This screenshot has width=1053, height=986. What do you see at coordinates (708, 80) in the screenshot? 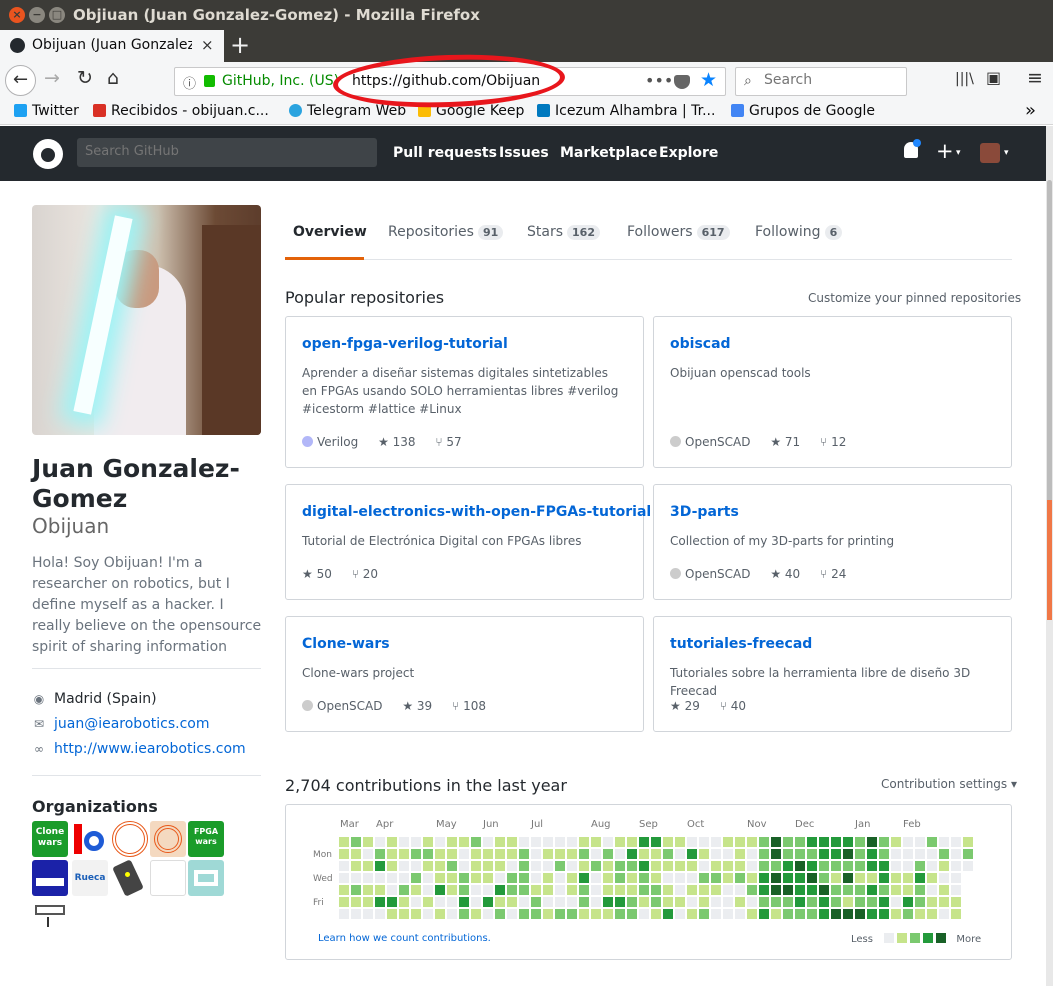
I see `bookmark-star-icon: ★` at bounding box center [708, 80].